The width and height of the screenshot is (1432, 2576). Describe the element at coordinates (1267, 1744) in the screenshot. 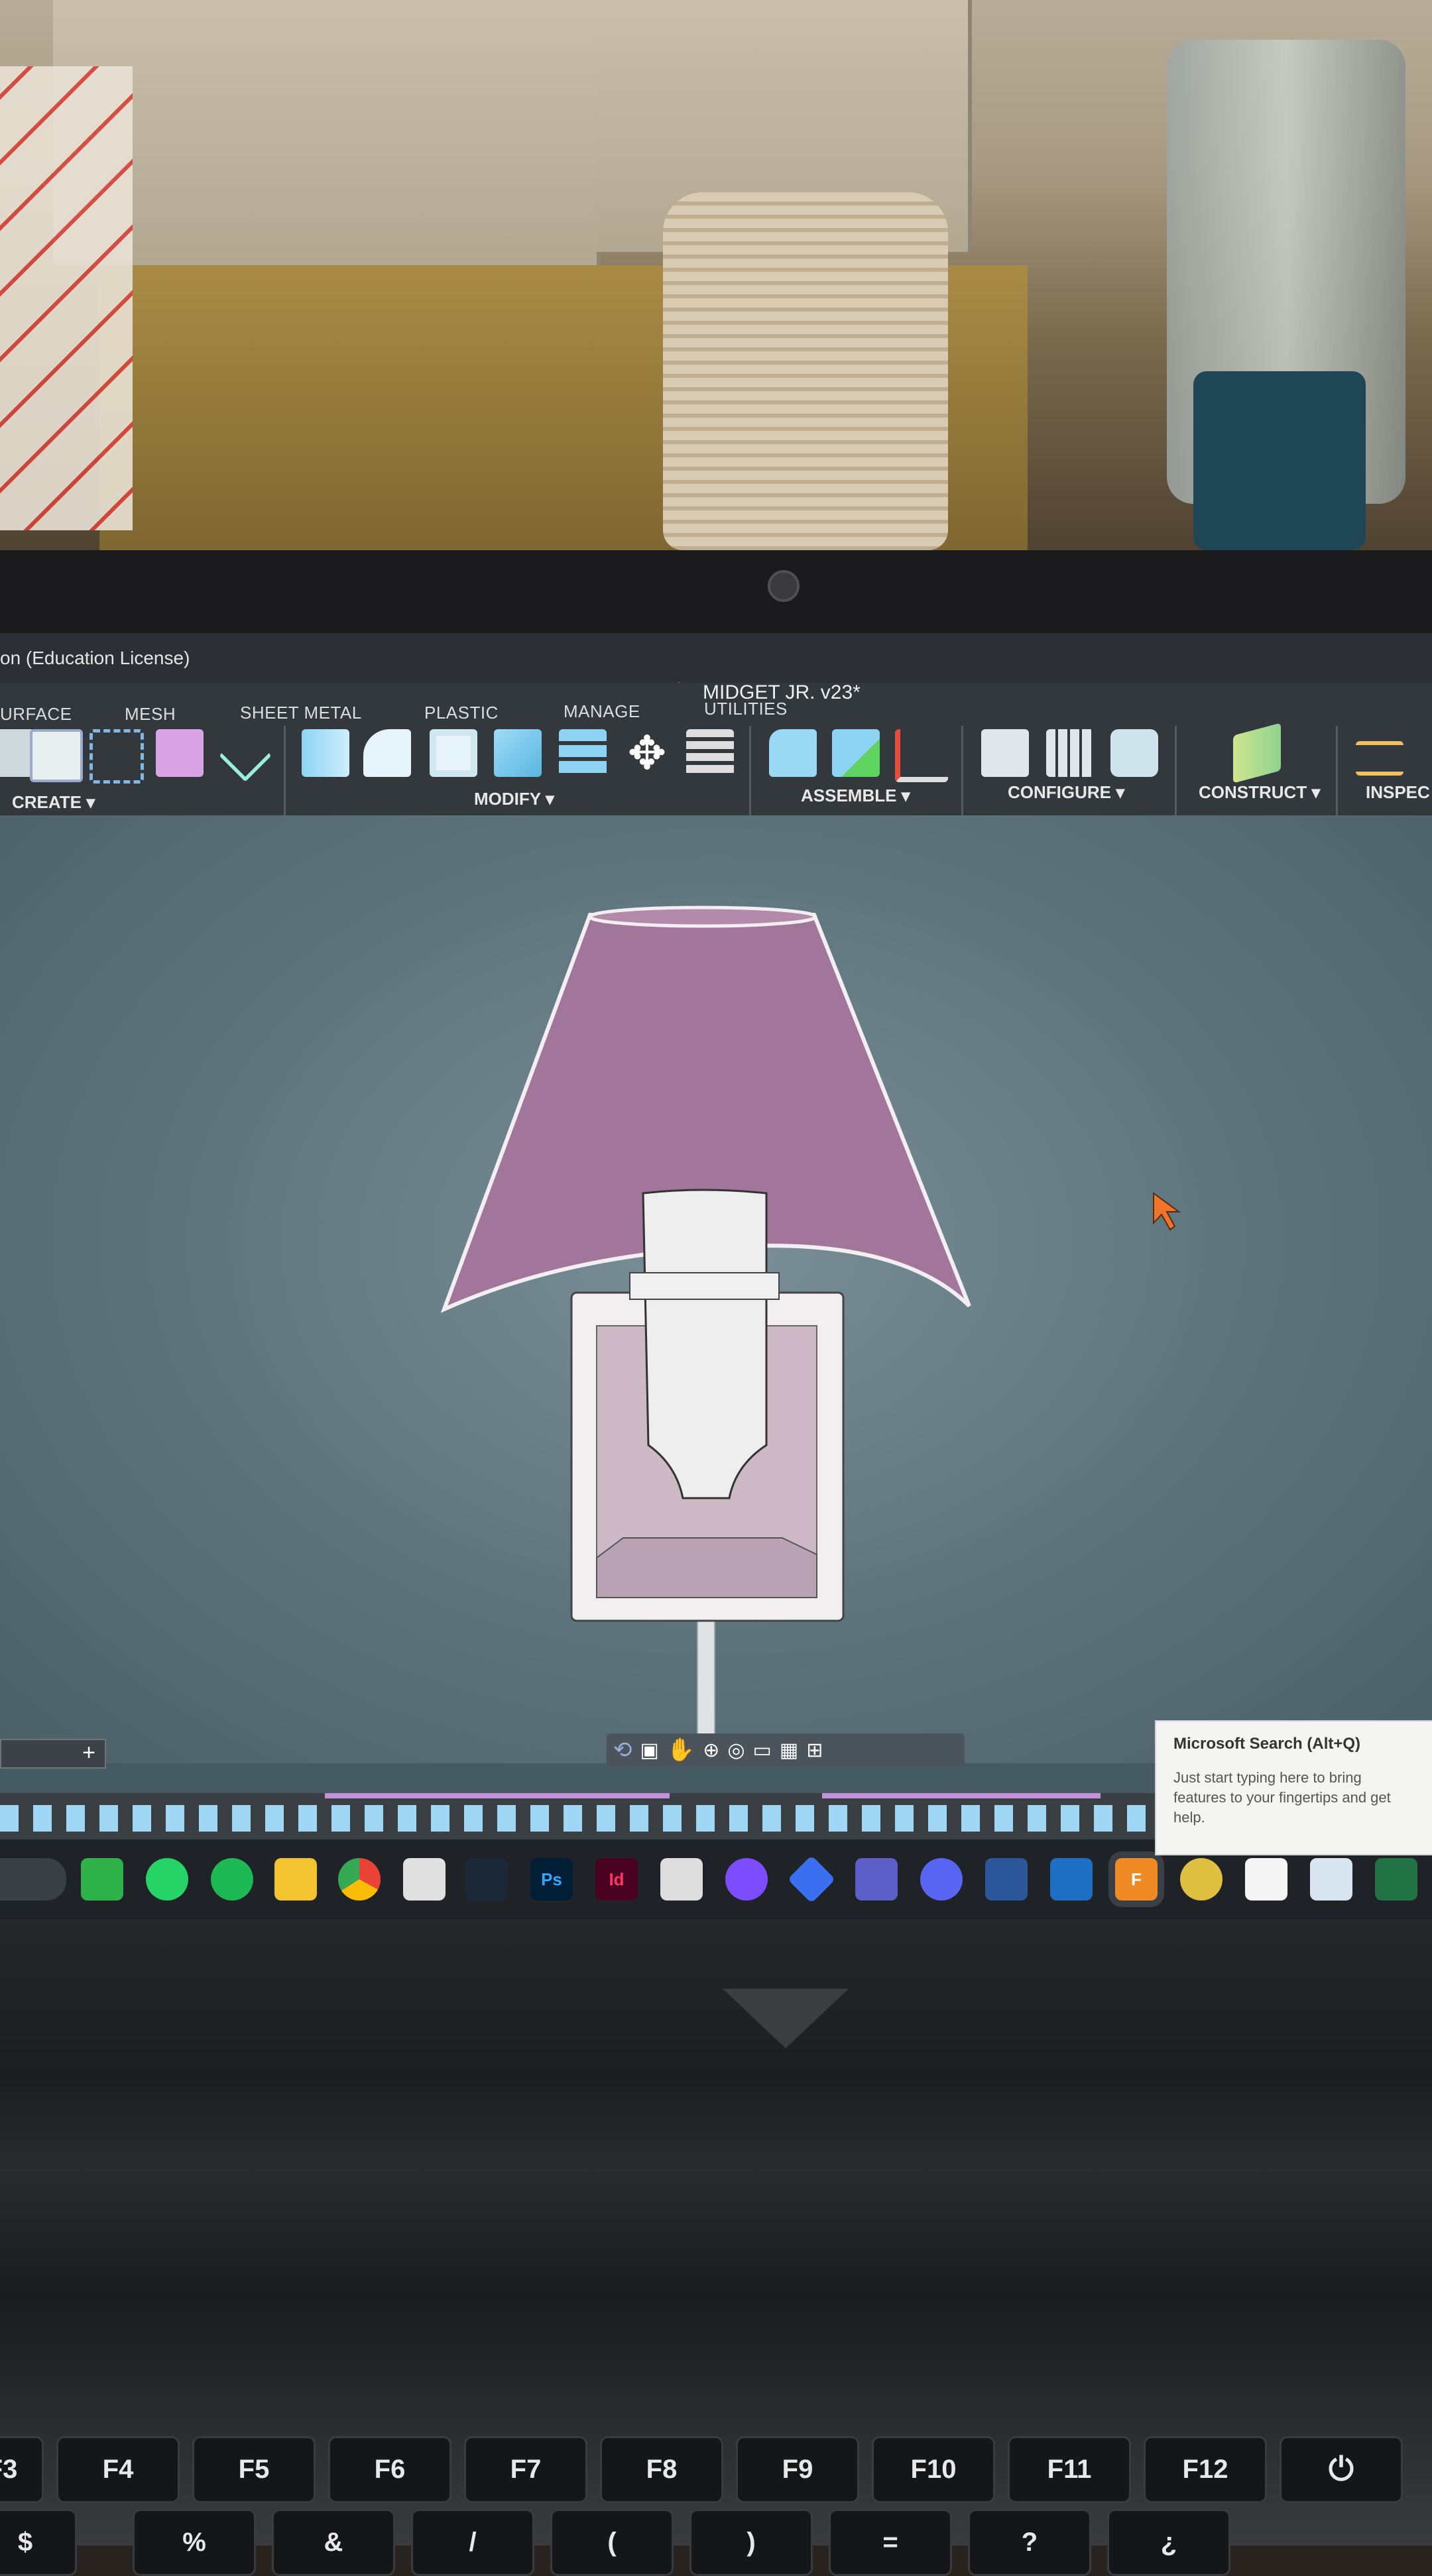

I see `popup-title: Microsoft Search (Alt+Q)` at that location.